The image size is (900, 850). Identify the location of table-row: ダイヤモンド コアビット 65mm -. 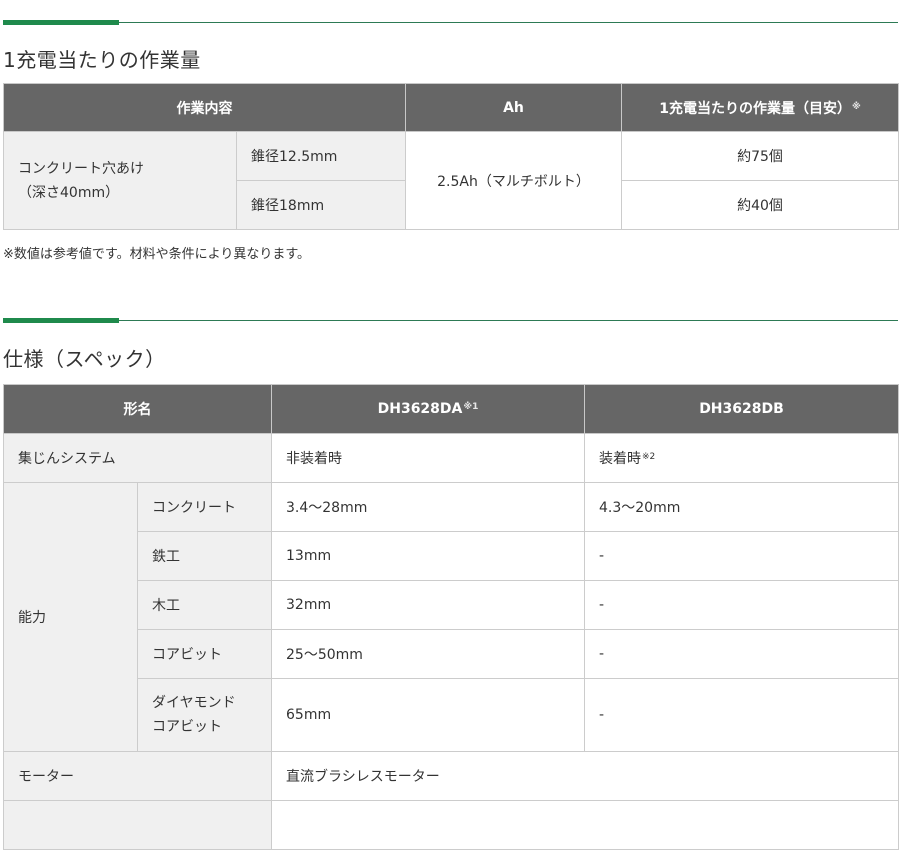
(451, 715).